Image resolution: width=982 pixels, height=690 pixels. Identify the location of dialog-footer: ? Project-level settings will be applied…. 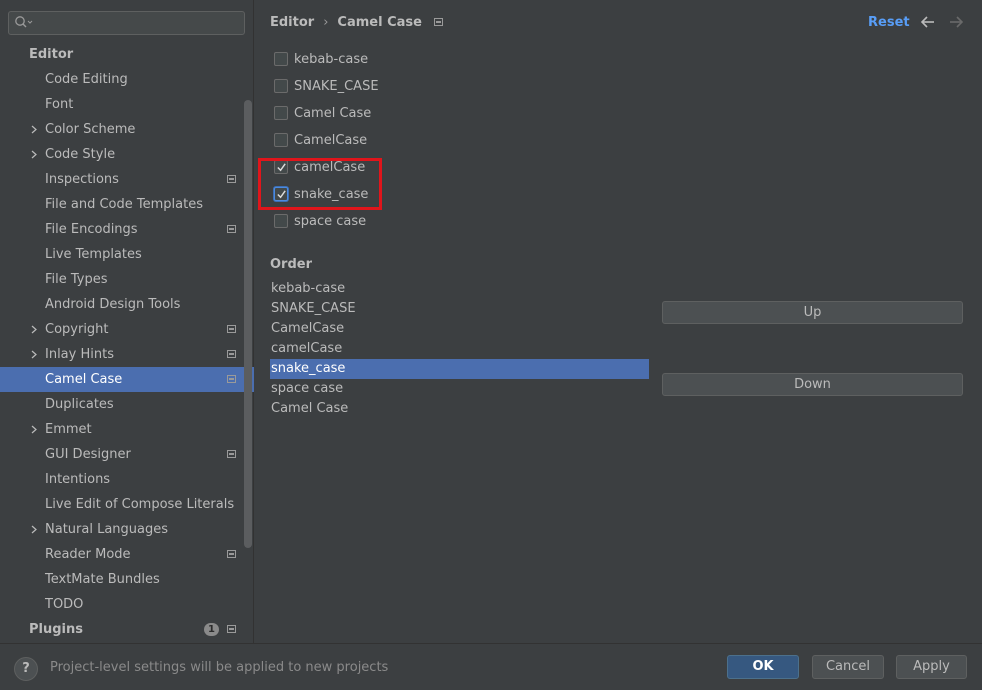
(491, 666).